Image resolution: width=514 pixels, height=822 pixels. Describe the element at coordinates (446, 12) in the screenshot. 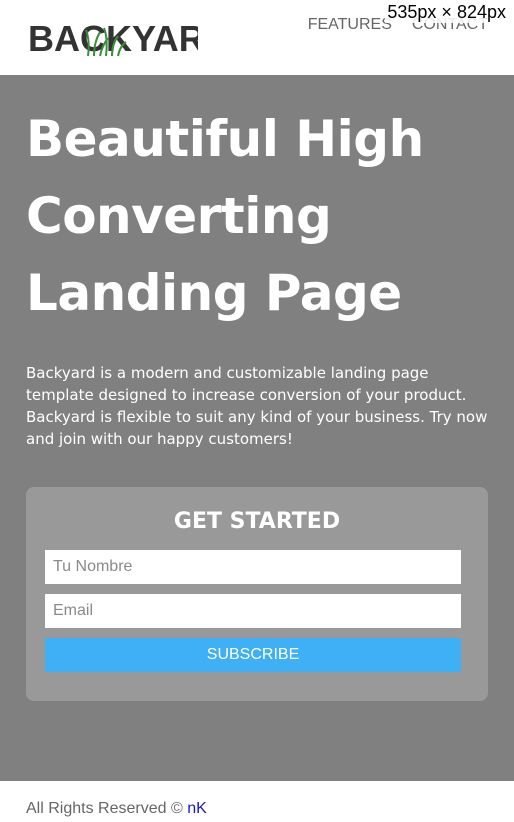

I see `dimensions-readout: 535px × 824px` at that location.